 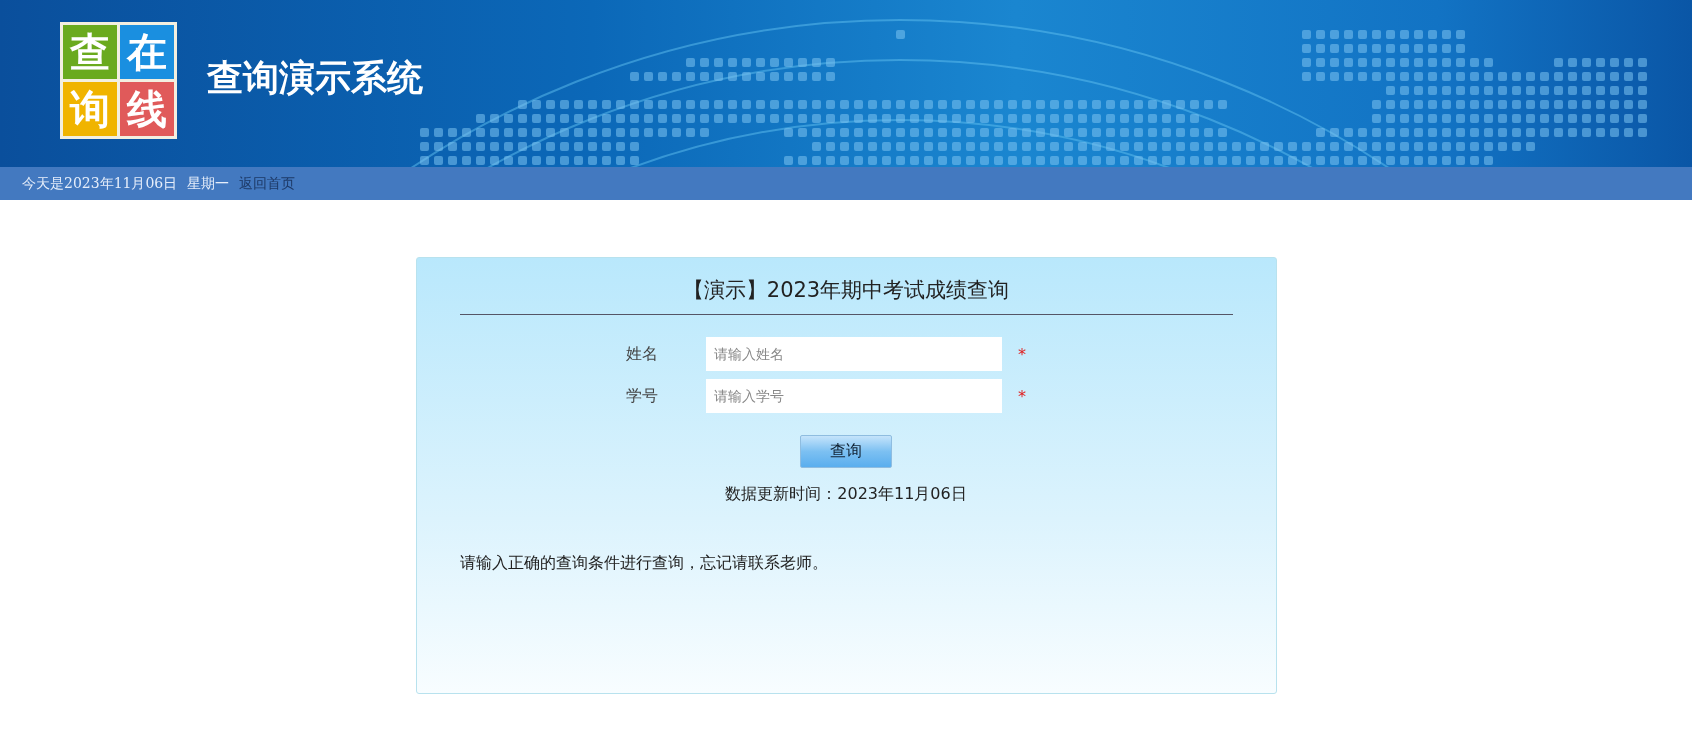 I want to click on input-field: 请输入姓名, so click(x=854, y=354).